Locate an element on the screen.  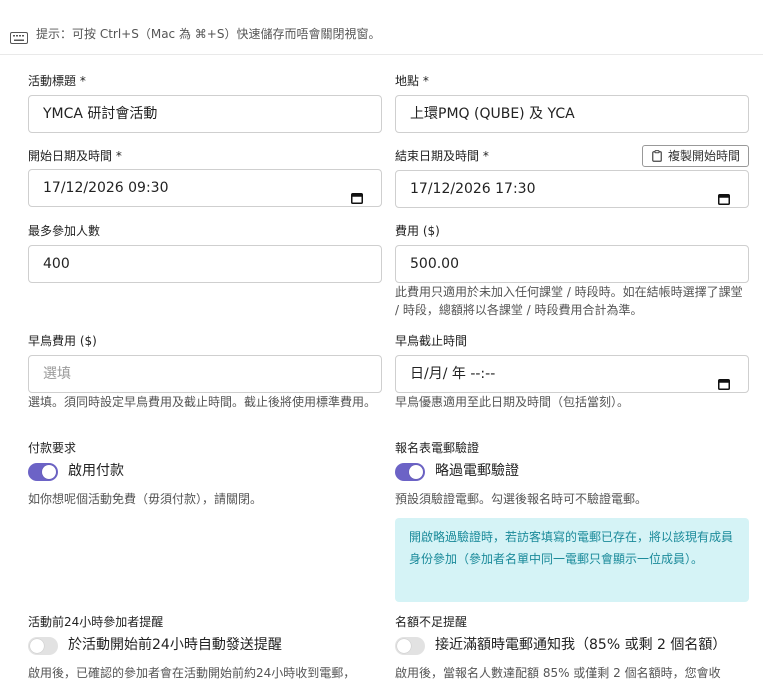
tip-text: 提示：可按 Ctrl+S（Mac 為 ⌘+S）快速儲存而唔會關閉視窗。 is located at coordinates (208, 34).